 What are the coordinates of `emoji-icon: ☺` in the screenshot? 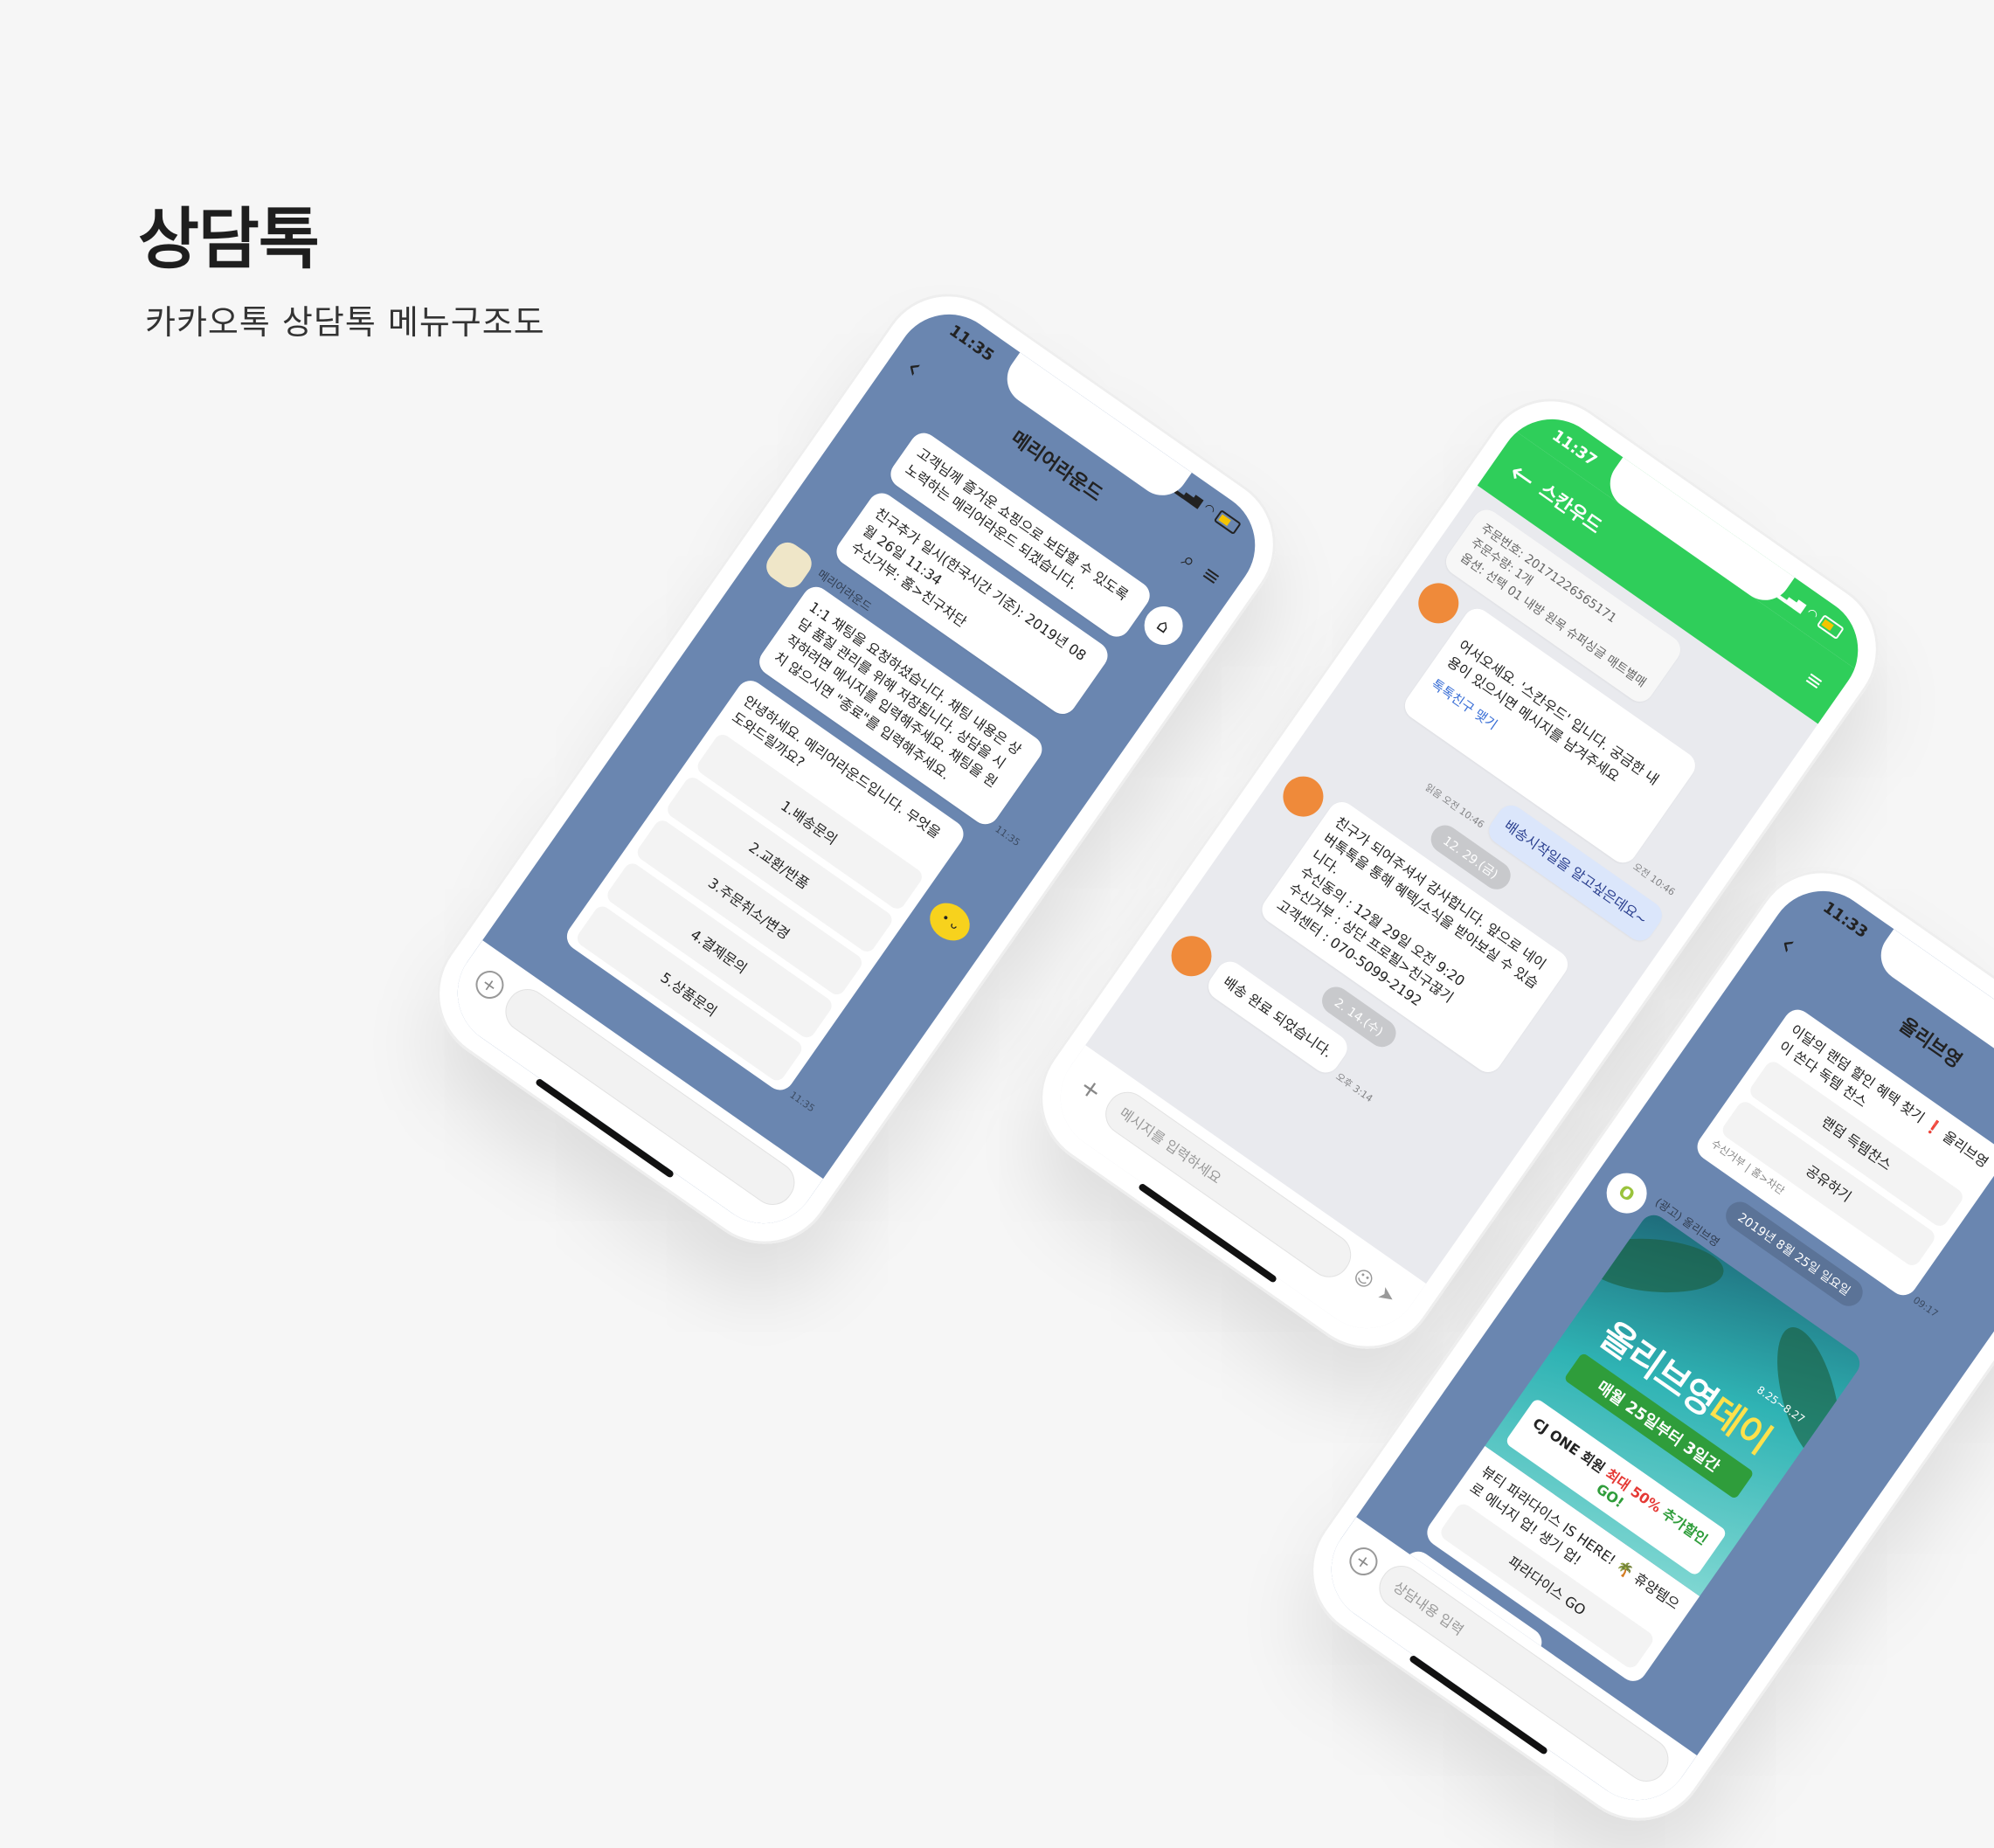 It's located at (1363, 1279).